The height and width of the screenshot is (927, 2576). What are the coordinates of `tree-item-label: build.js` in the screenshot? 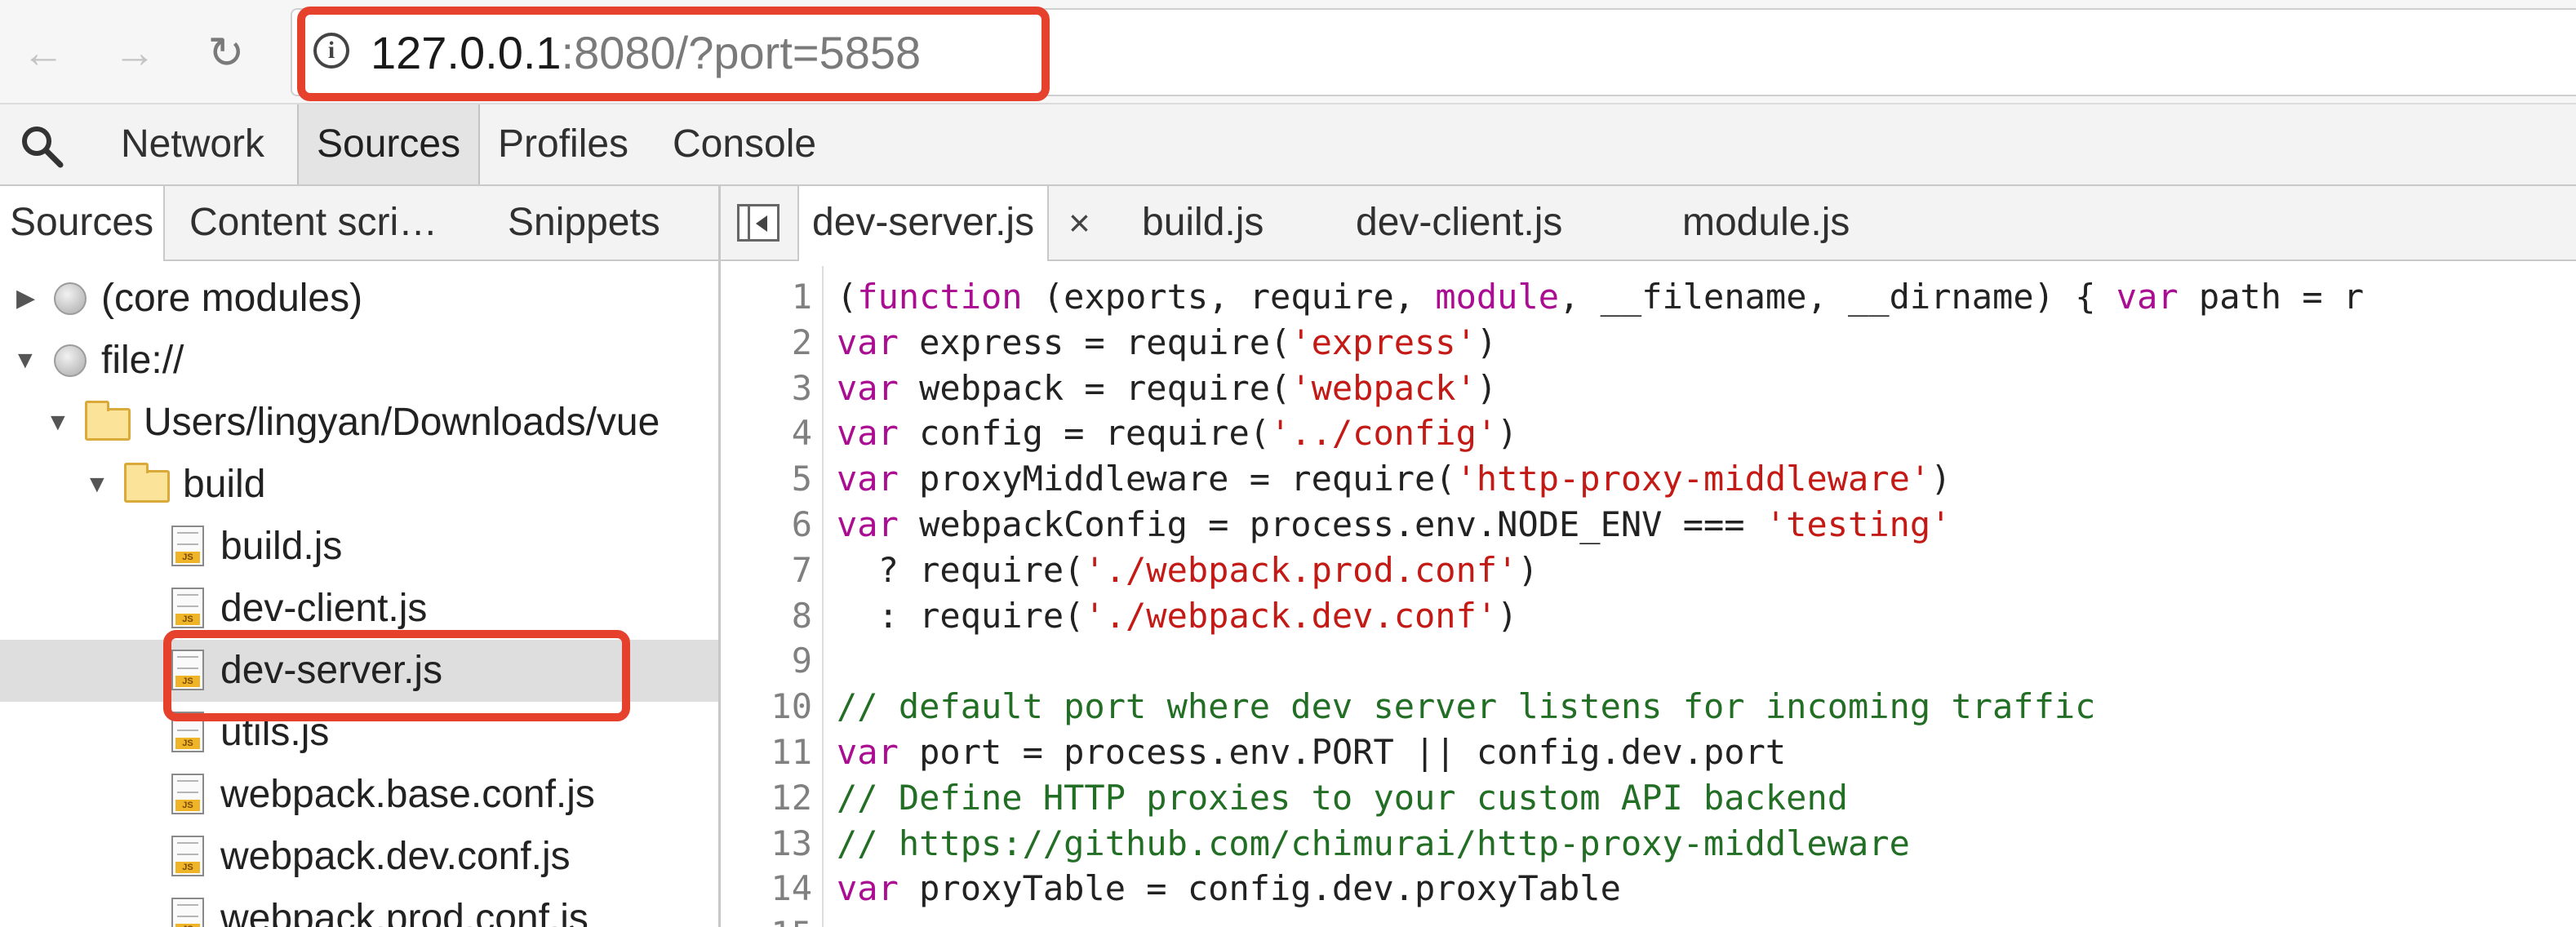 It's located at (281, 546).